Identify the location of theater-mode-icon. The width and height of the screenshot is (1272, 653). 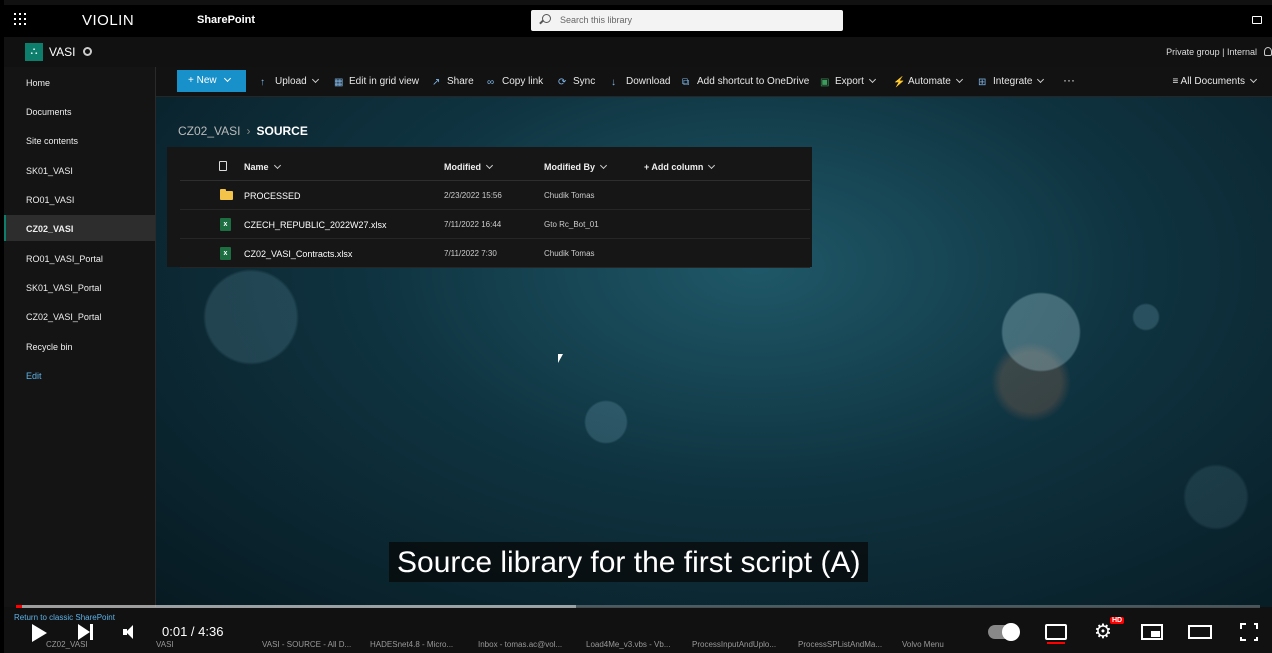
(1200, 632).